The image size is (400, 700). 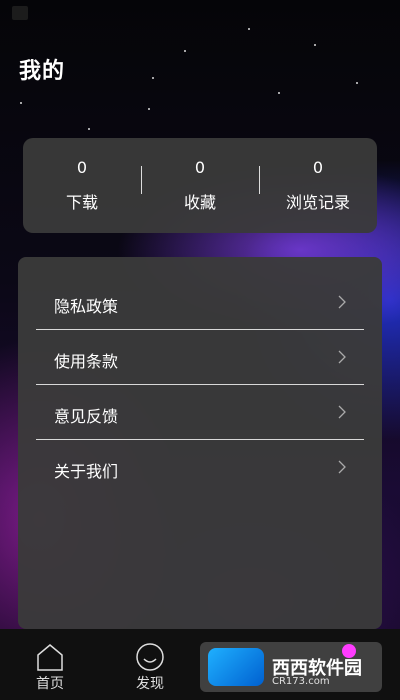 I want to click on watermark-url: CR173.com, so click(x=301, y=681).